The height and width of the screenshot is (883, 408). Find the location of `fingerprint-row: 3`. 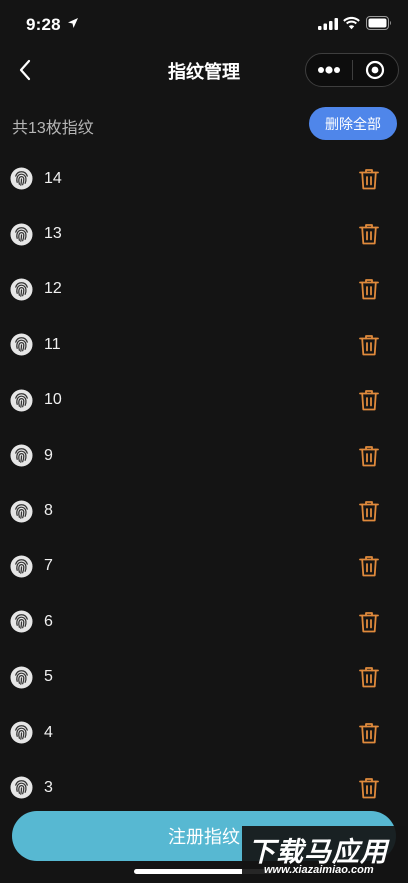

fingerprint-row: 3 is located at coordinates (204, 785).